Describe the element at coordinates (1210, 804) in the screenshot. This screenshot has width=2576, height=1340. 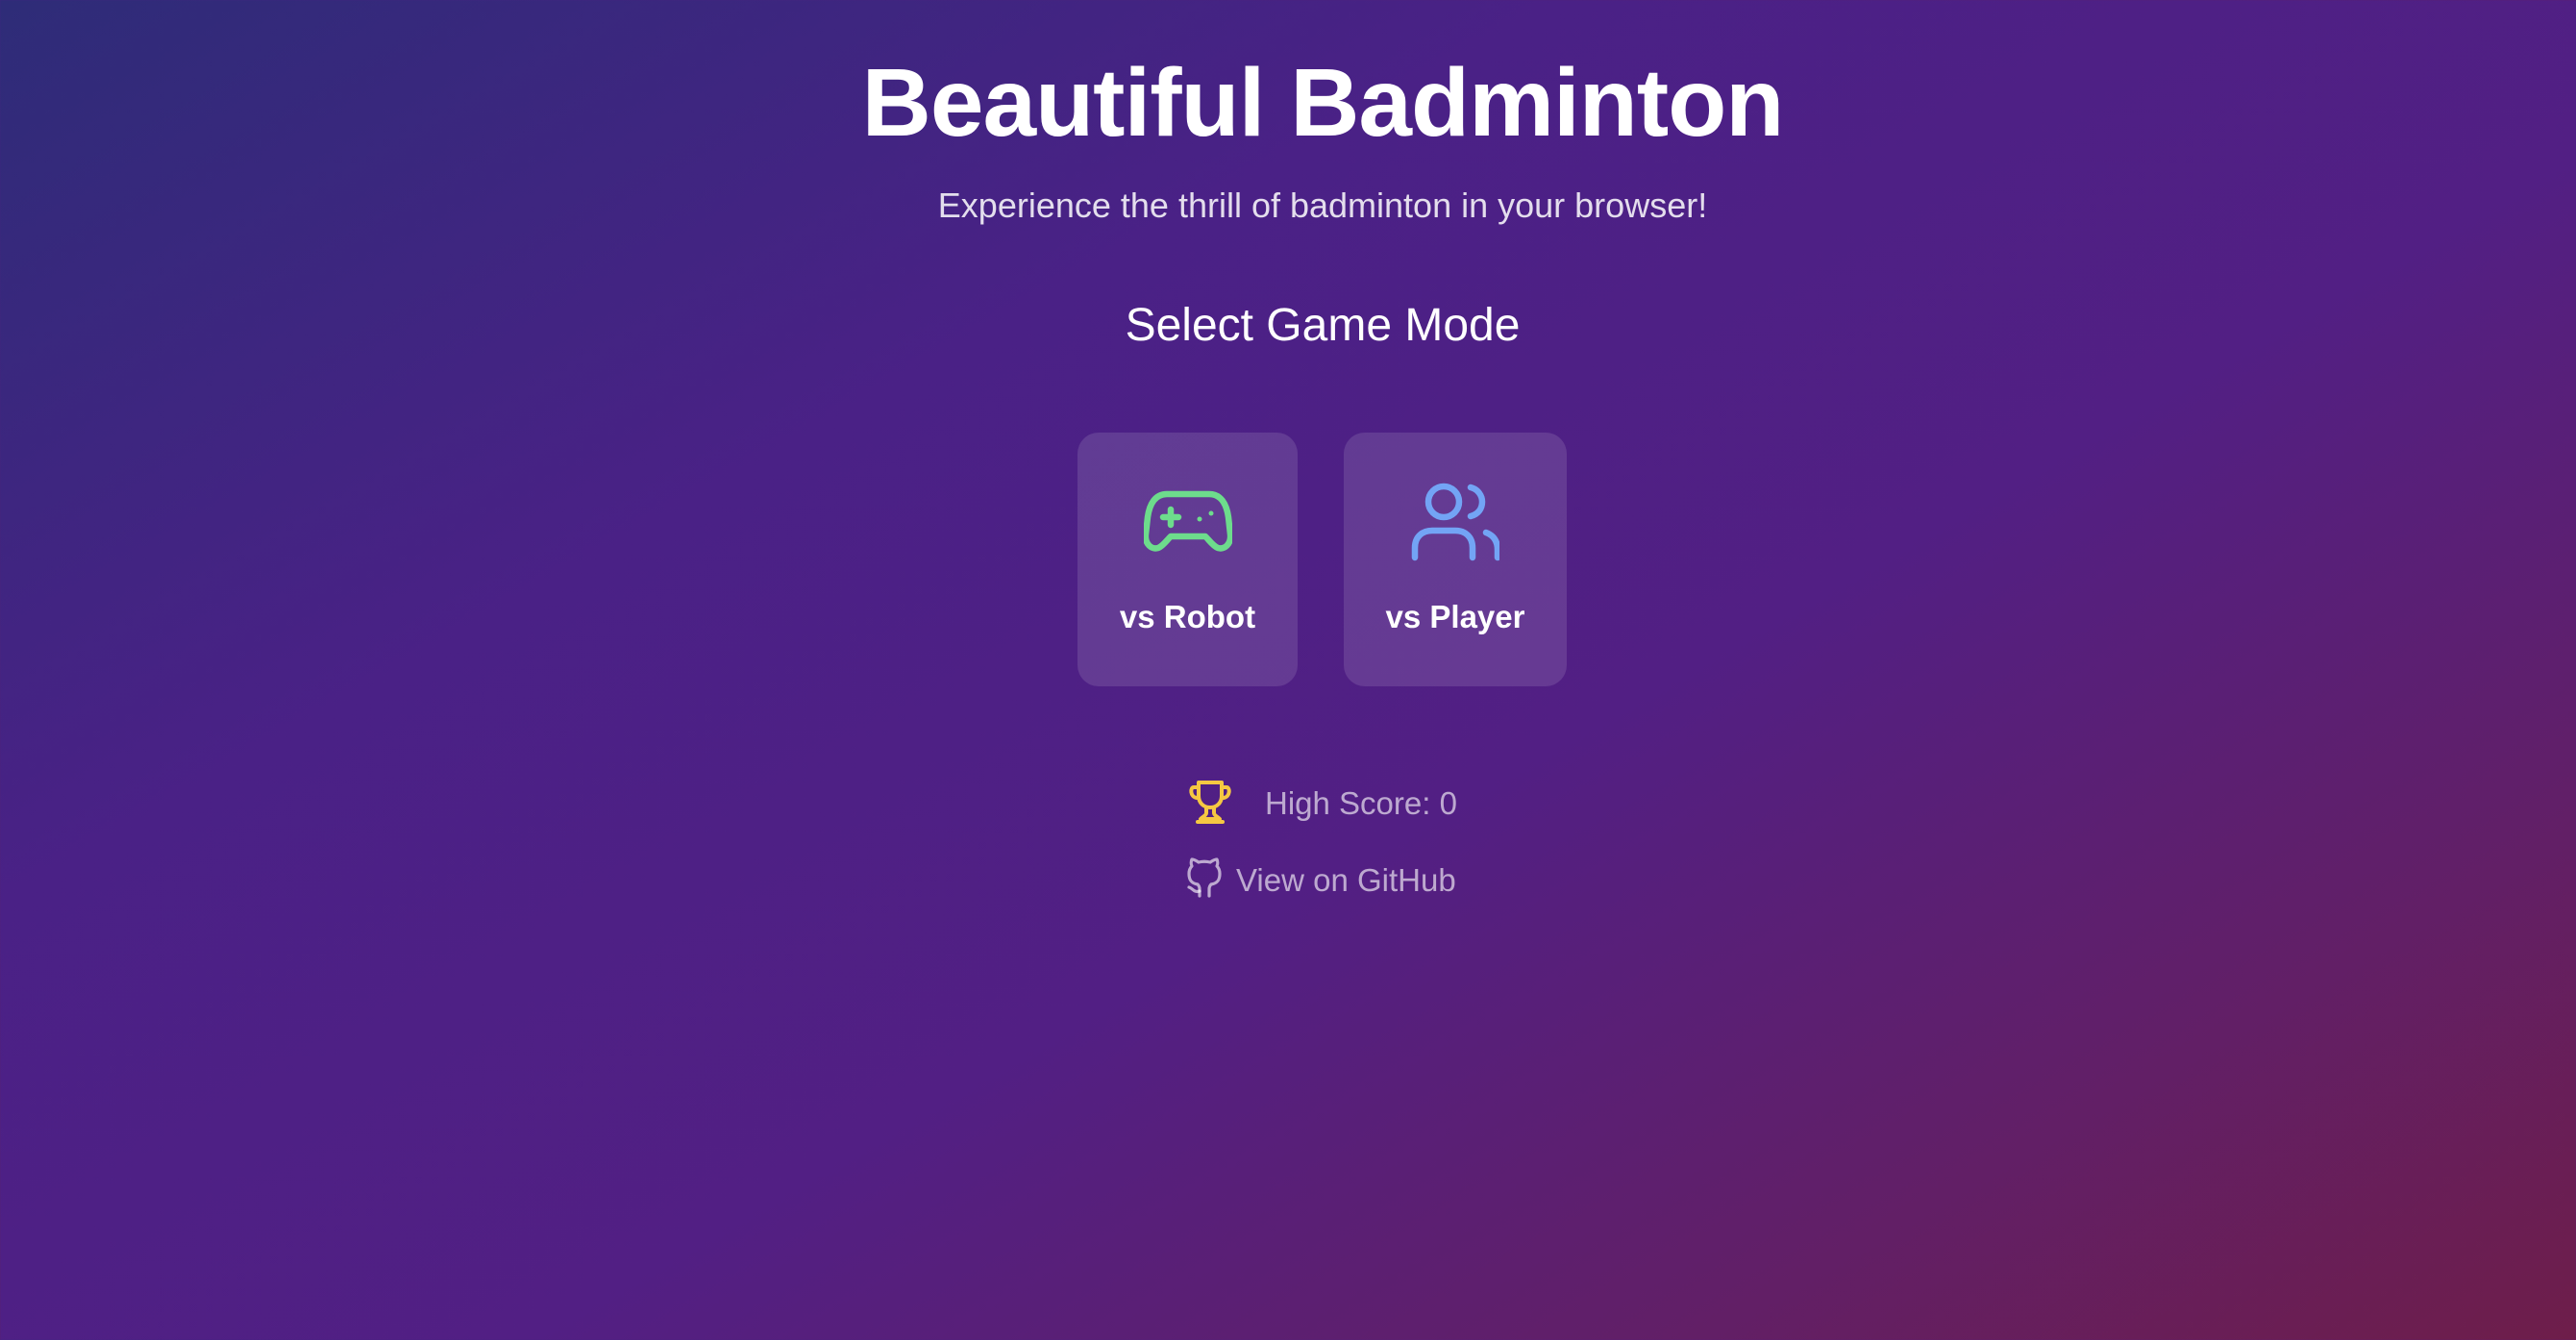
I see `trophy-icon` at that location.